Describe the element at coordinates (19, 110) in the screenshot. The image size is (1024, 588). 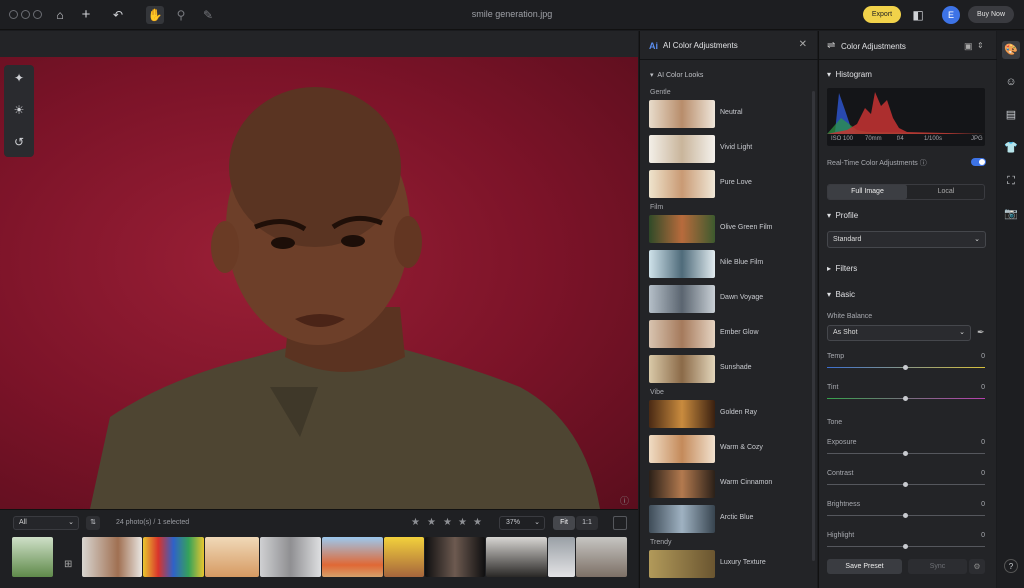
I see `exposure-icon: ☀` at that location.